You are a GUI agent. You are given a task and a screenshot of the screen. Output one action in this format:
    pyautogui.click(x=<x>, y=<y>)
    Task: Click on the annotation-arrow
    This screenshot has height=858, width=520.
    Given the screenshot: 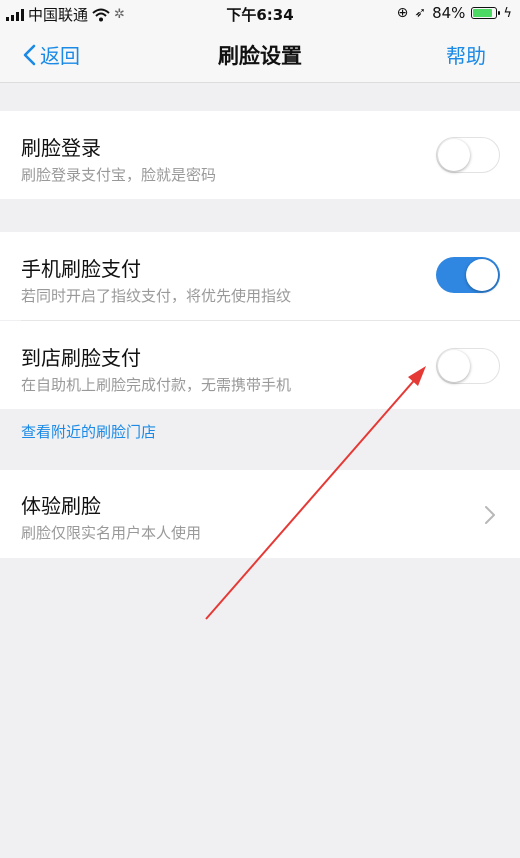 What is the action you would take?
    pyautogui.click(x=315, y=493)
    